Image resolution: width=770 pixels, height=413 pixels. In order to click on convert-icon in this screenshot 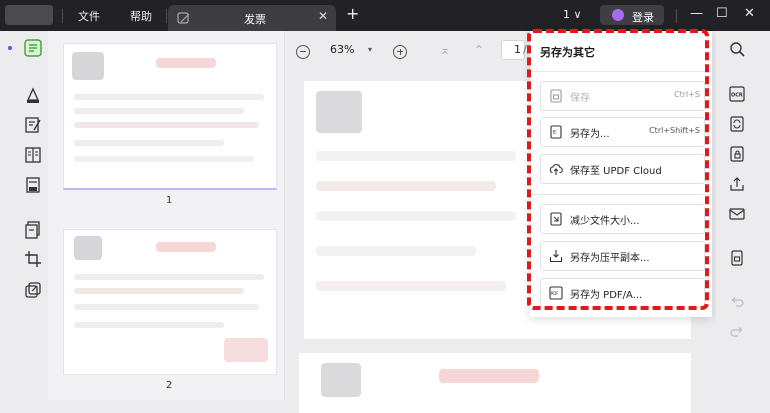, I will do `click(737, 124)`.